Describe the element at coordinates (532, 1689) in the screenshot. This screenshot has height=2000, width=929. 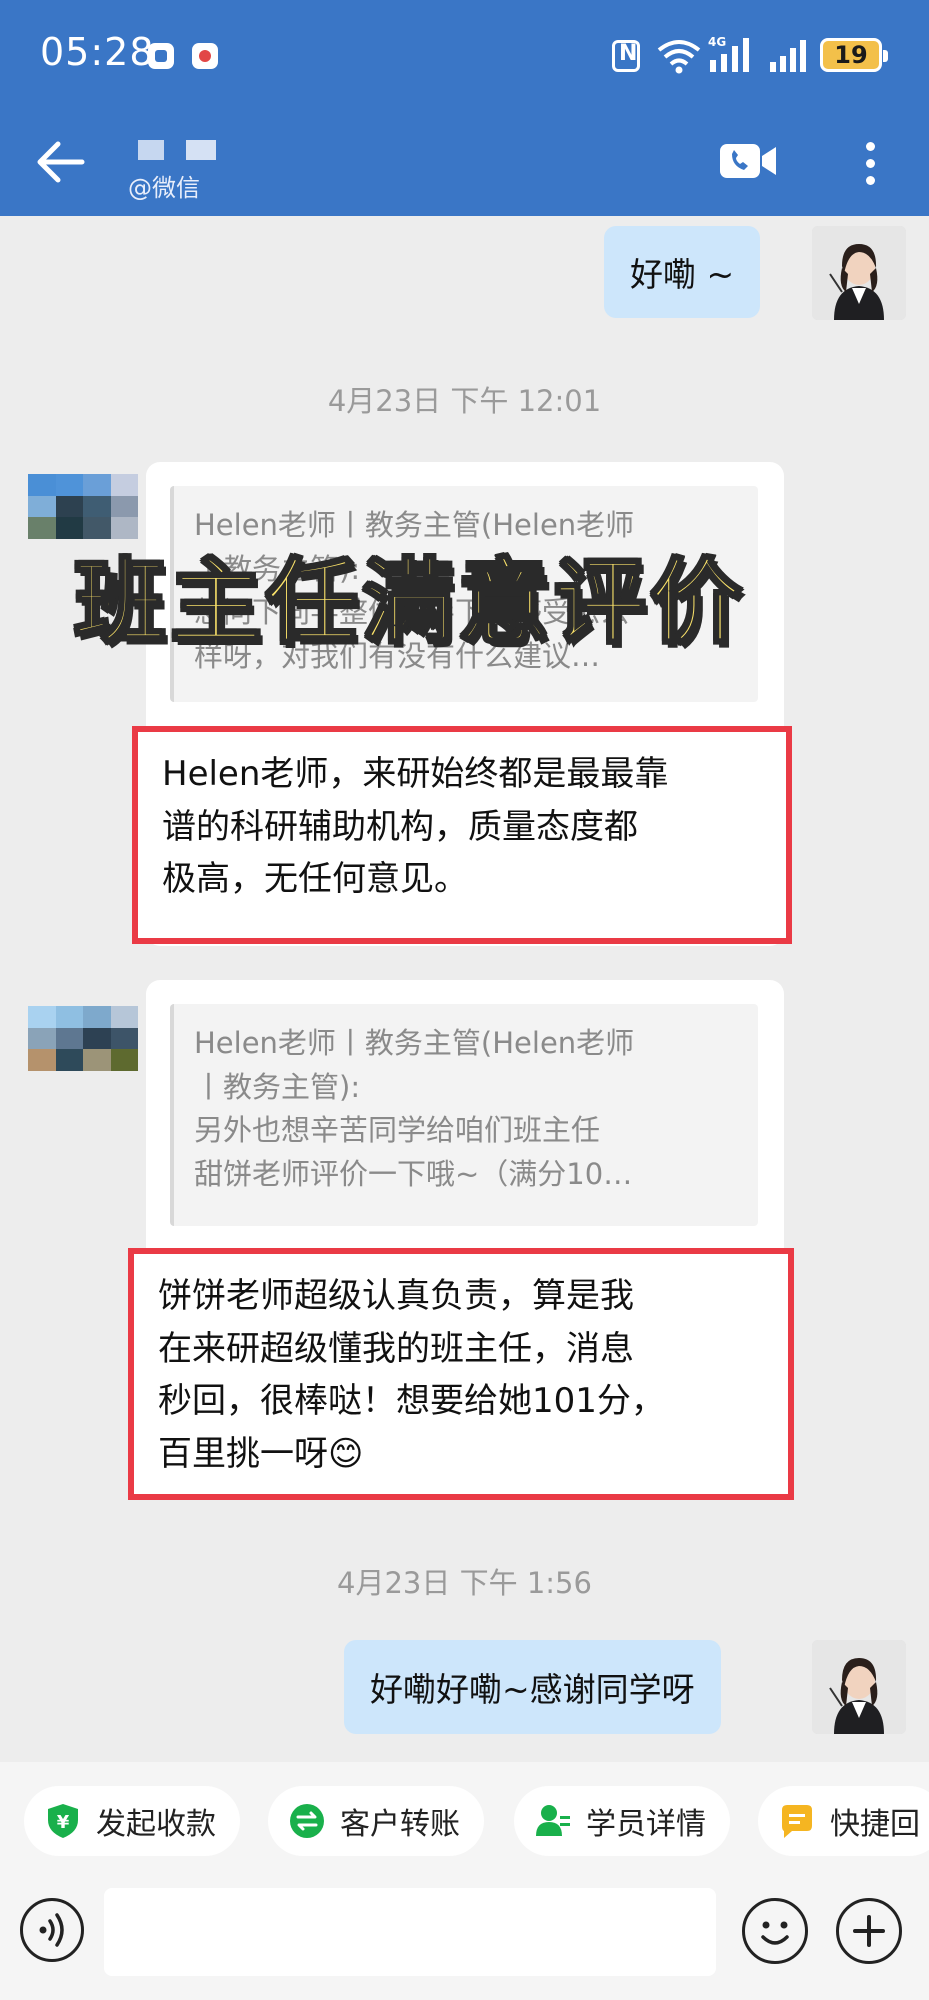
I see `message-text: 好嘞好嘞~感谢同学呀` at that location.